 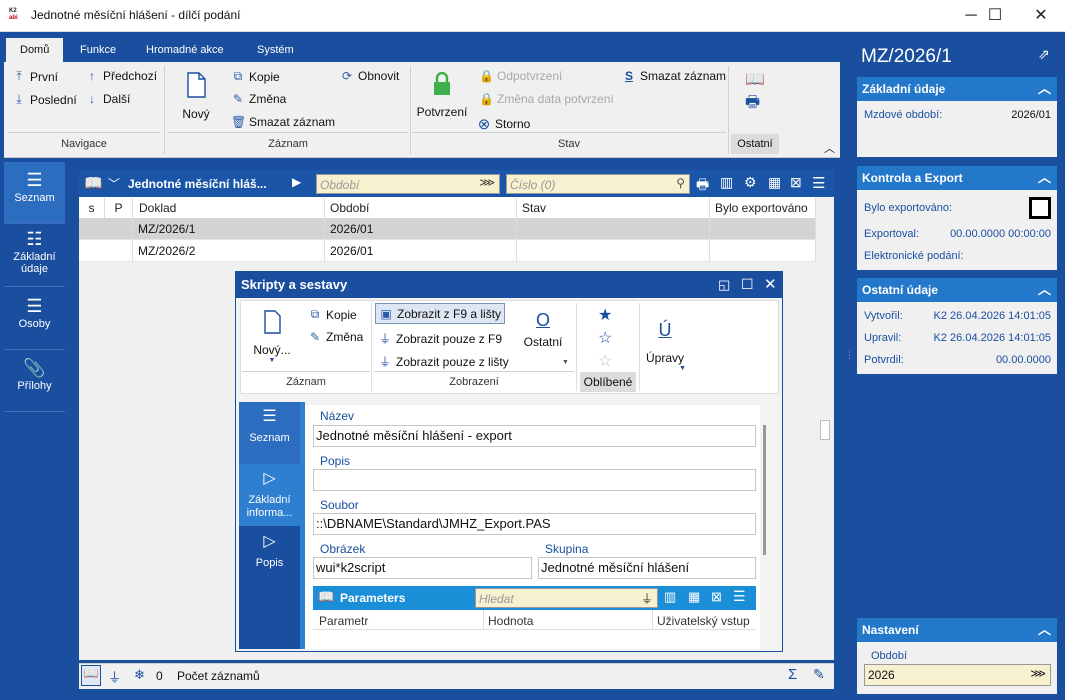 What do you see at coordinates (608, 382) in the screenshot?
I see `favorites-group: Oblíbené` at bounding box center [608, 382].